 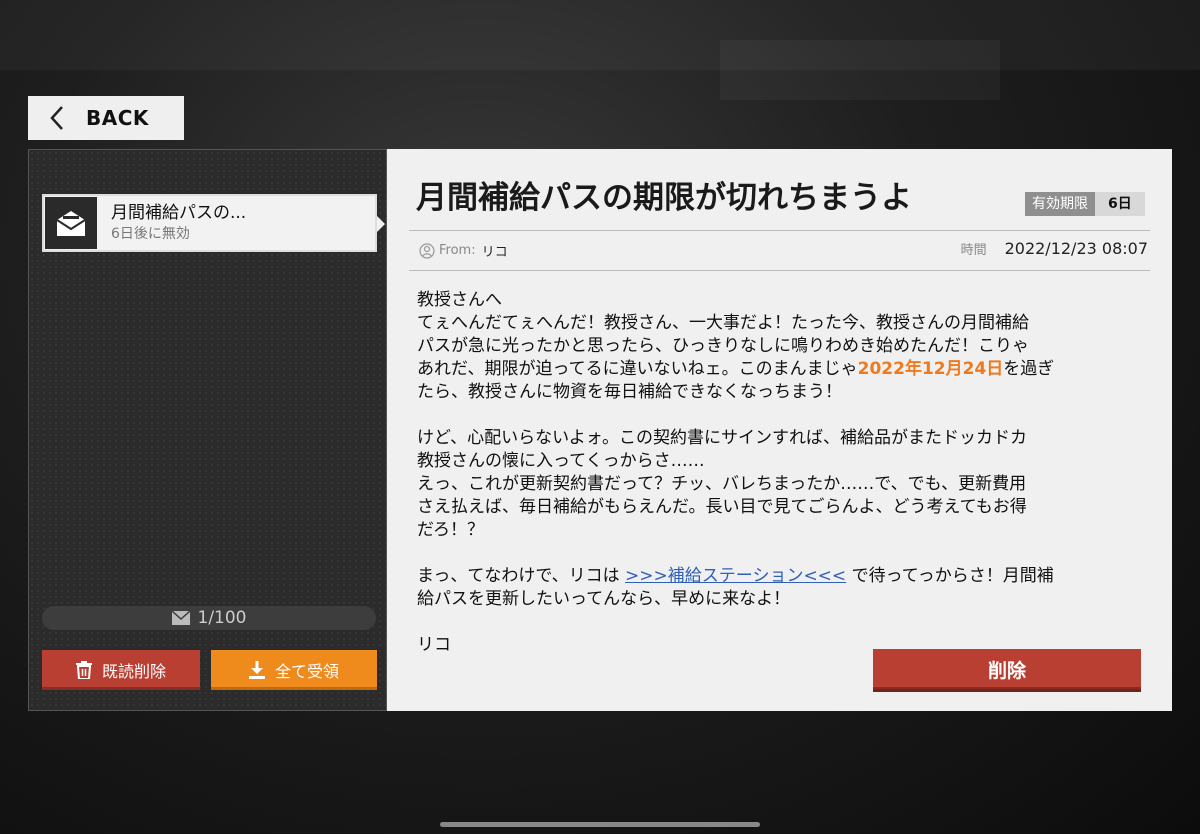 What do you see at coordinates (600, 824) in the screenshot?
I see `home-indicator` at bounding box center [600, 824].